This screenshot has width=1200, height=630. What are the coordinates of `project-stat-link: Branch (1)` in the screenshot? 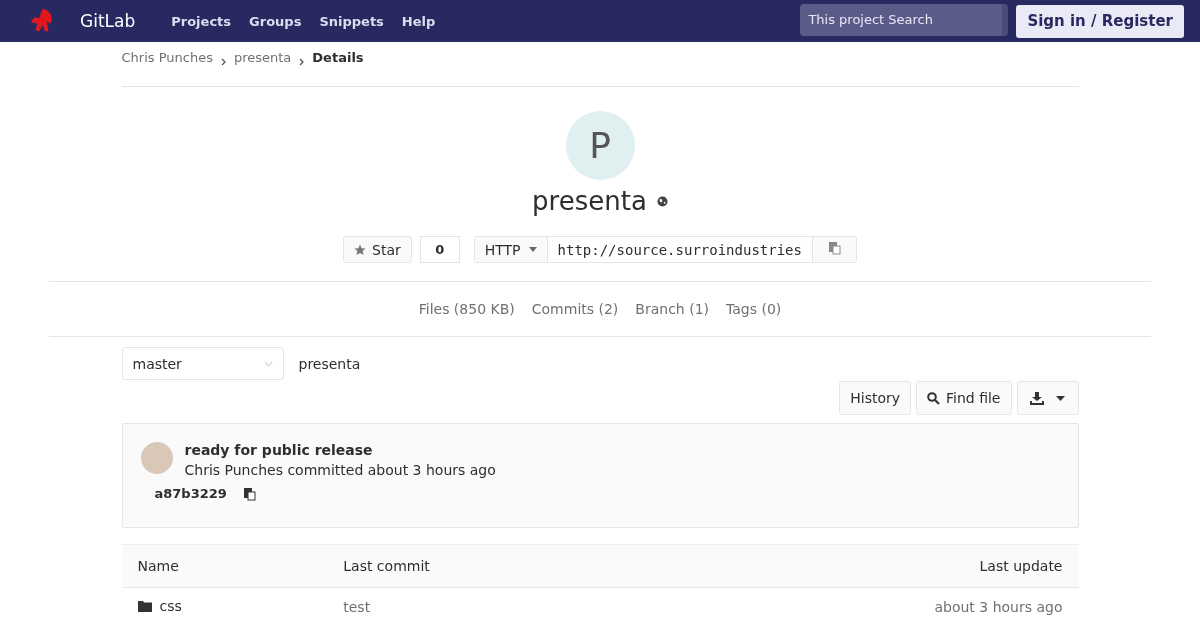 It's located at (672, 309).